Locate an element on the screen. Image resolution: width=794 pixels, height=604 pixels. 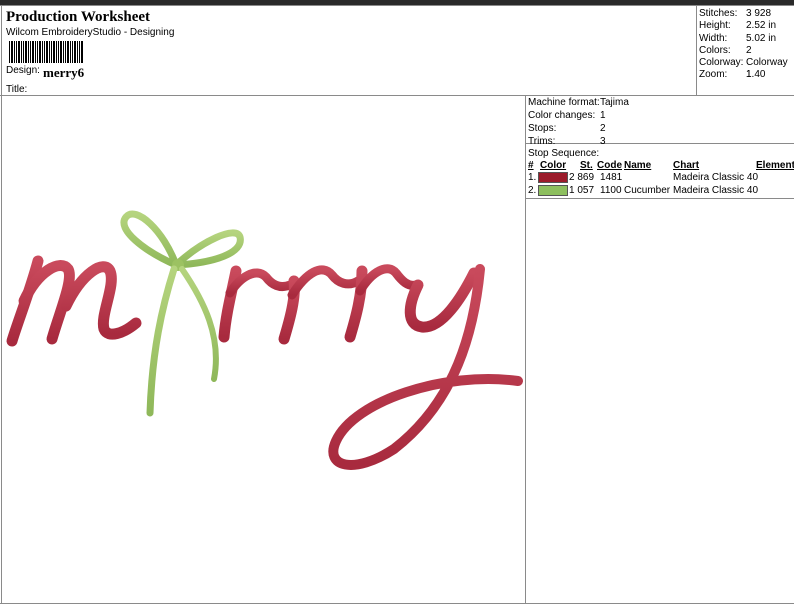
column-header-number: # is located at coordinates (531, 165).